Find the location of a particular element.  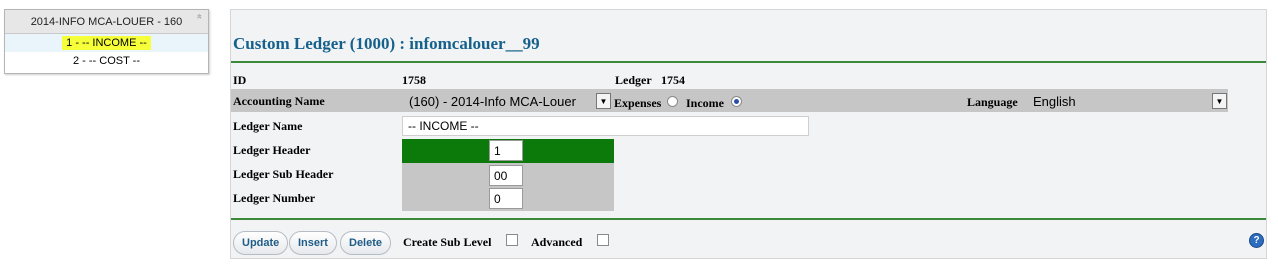

delete-button: Delete is located at coordinates (366, 243).